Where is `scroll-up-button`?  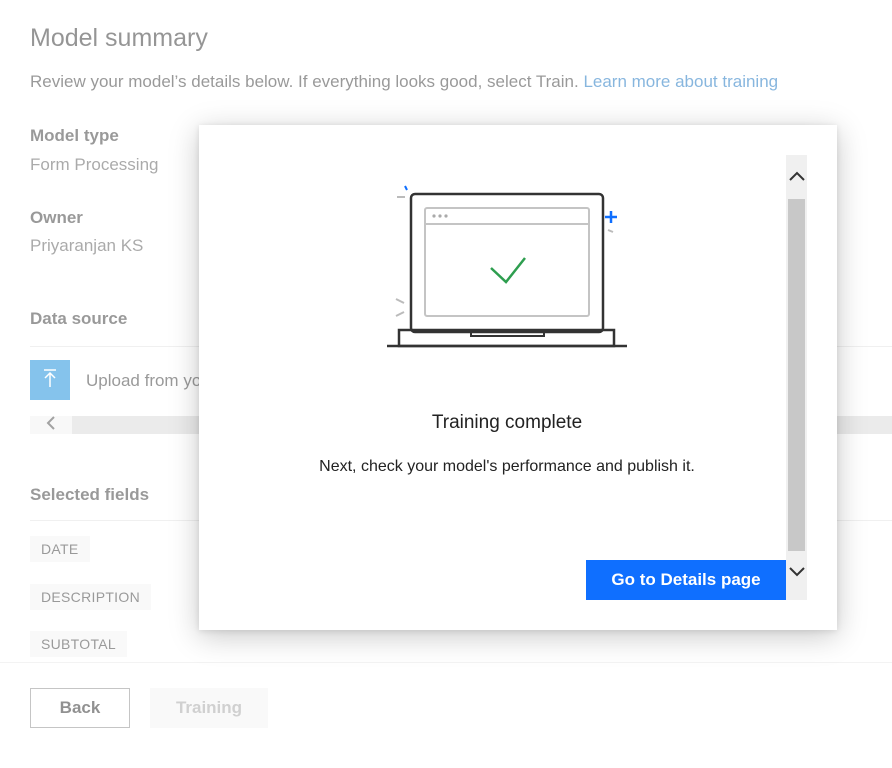
scroll-up-button is located at coordinates (796, 177).